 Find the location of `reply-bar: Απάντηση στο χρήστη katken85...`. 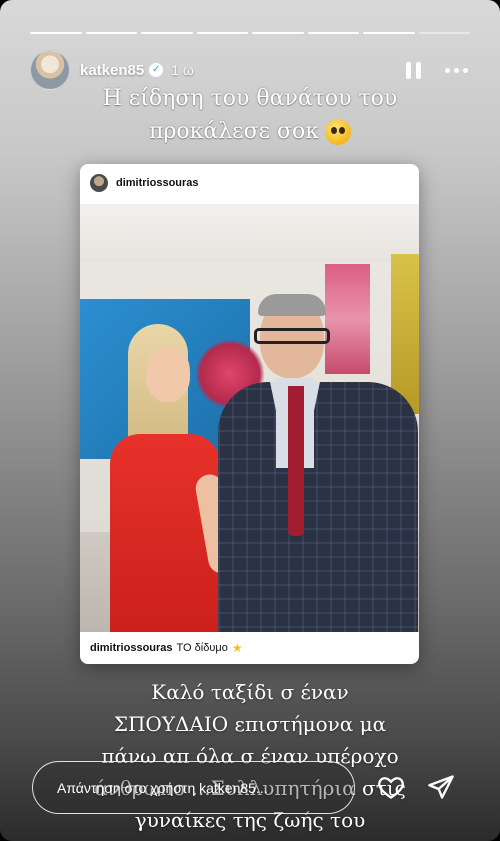

reply-bar: Απάντηση στο χρήστη katken85... is located at coordinates (250, 801).